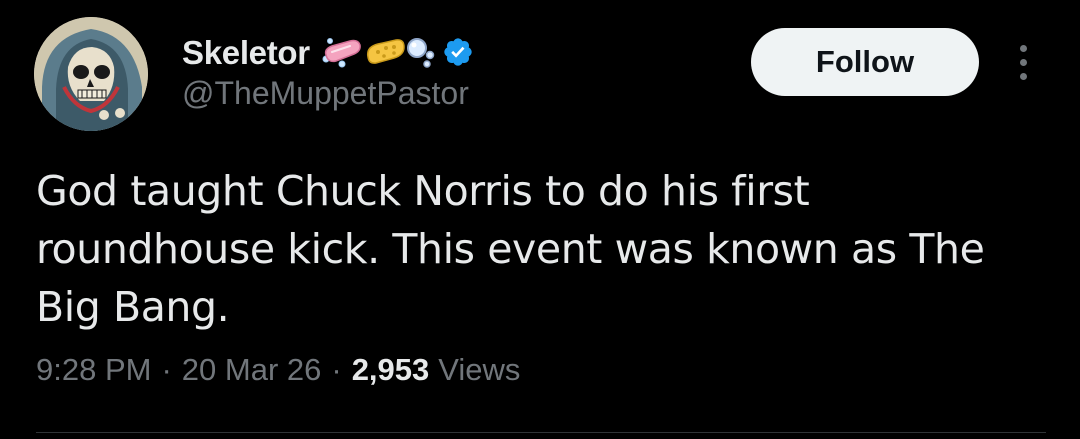 The image size is (1080, 439). What do you see at coordinates (252, 370) in the screenshot?
I see `tweet-date: 20 Mar 26` at bounding box center [252, 370].